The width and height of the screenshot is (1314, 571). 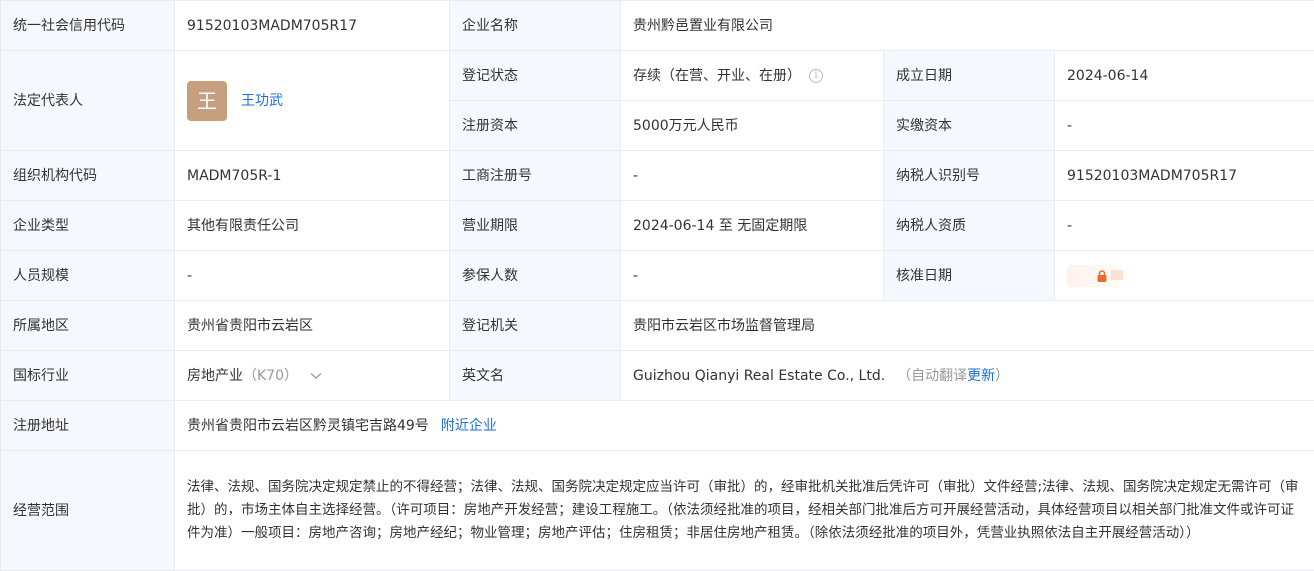 I want to click on label-company-type: 企业类型, so click(x=88, y=226).